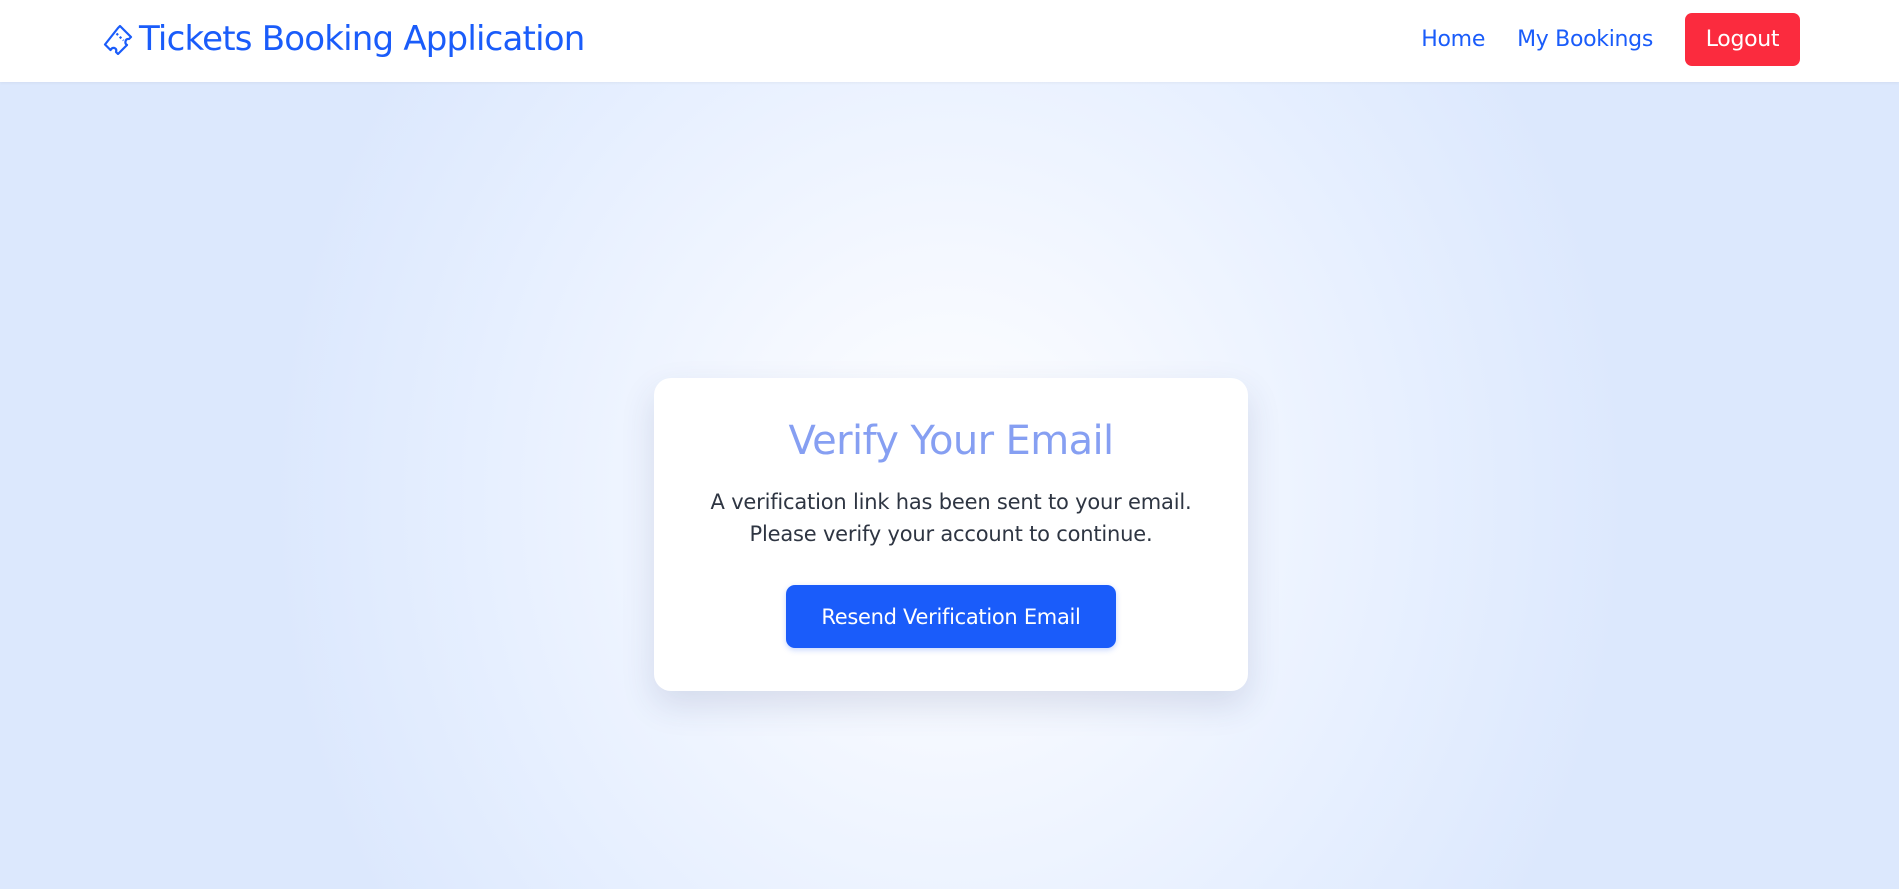  I want to click on nav-links: Home My Bookings Logout, so click(1610, 39).